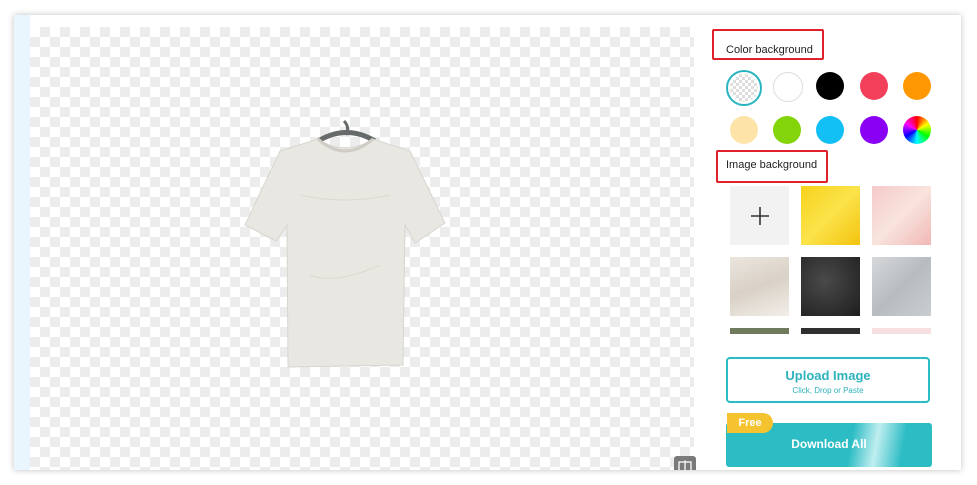 This screenshot has width=977, height=485. I want to click on swatch-orange, so click(917, 86).